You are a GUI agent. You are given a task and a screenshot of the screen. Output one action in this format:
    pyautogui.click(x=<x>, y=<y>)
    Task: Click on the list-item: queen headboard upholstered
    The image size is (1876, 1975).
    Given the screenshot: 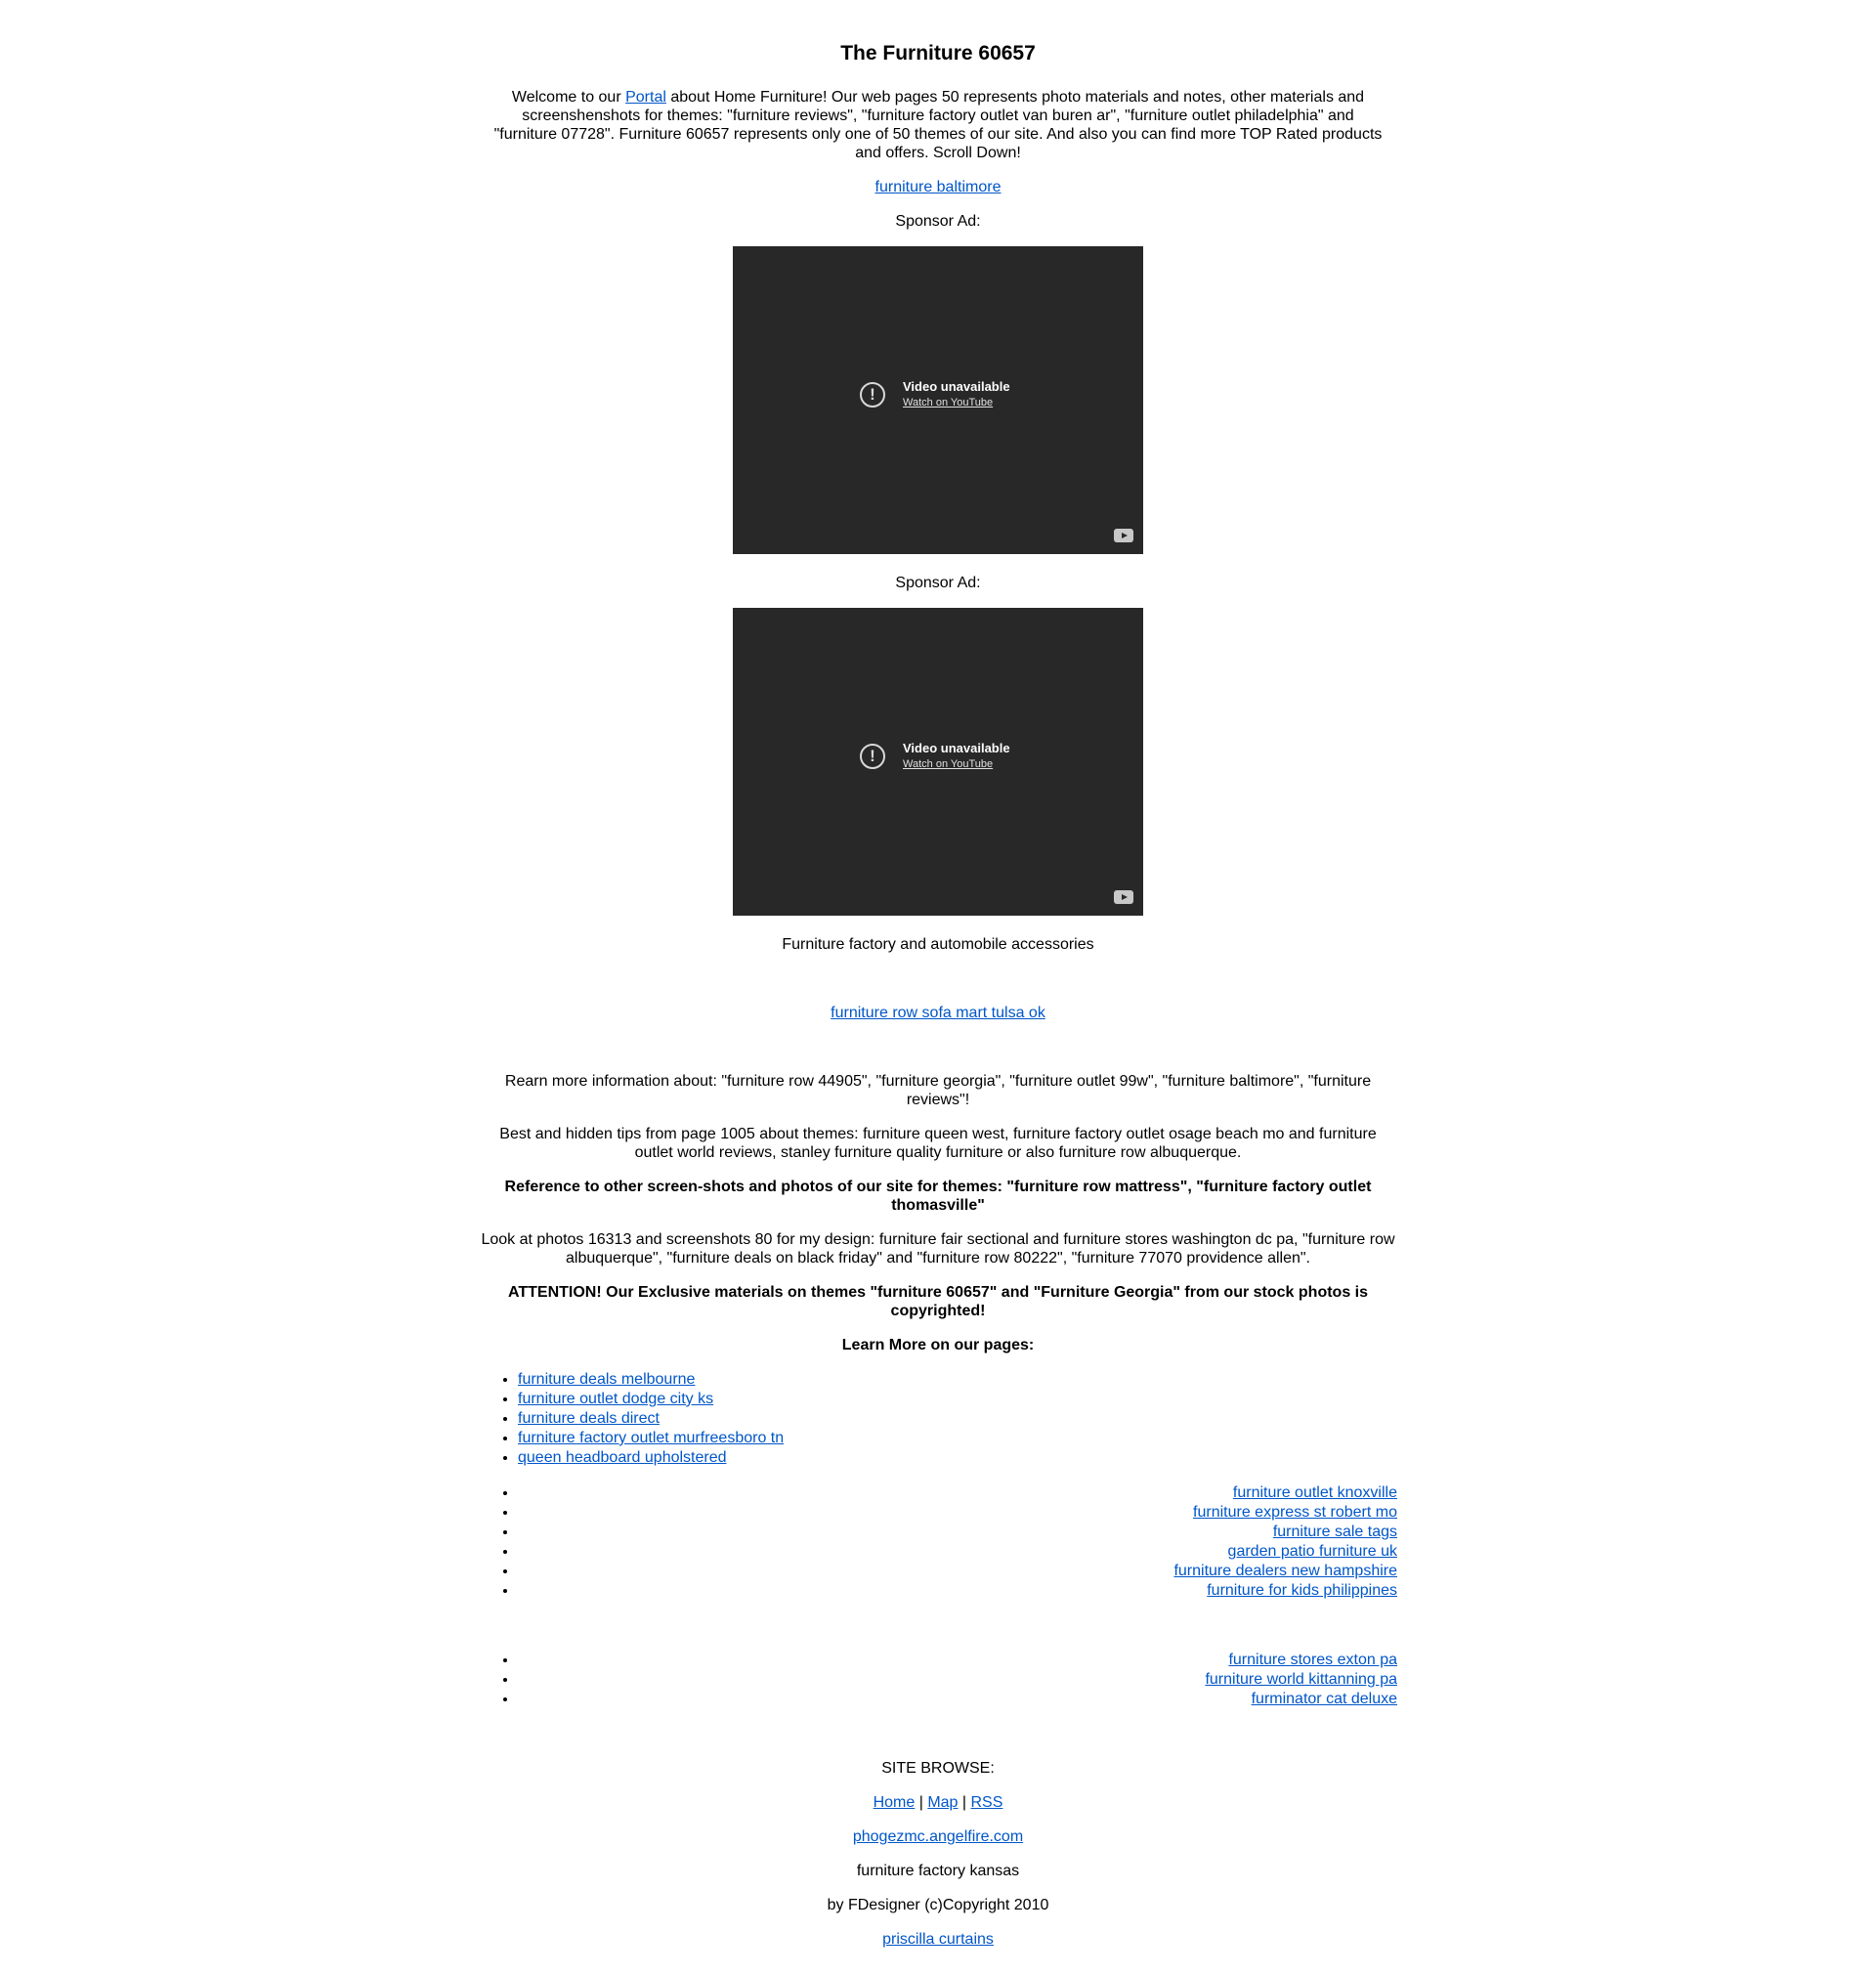 What is the action you would take?
    pyautogui.click(x=957, y=1458)
    